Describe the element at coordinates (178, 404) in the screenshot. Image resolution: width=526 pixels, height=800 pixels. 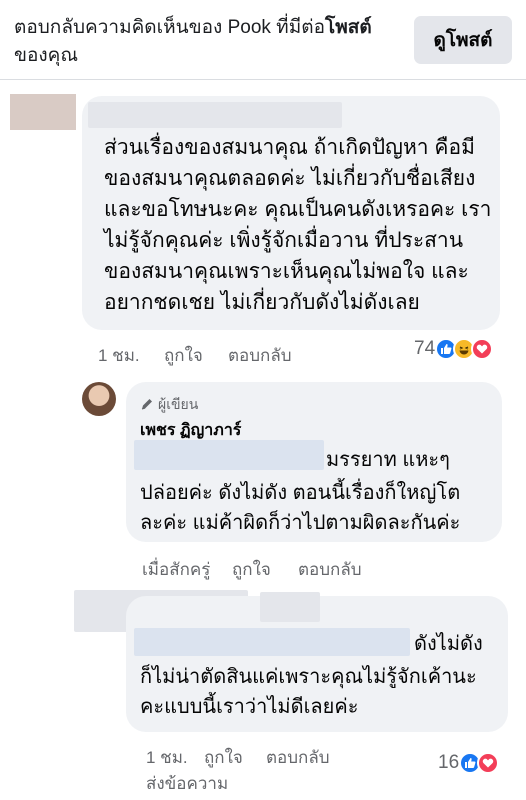
I see `author-badge-label: ผู้เขียน` at that location.